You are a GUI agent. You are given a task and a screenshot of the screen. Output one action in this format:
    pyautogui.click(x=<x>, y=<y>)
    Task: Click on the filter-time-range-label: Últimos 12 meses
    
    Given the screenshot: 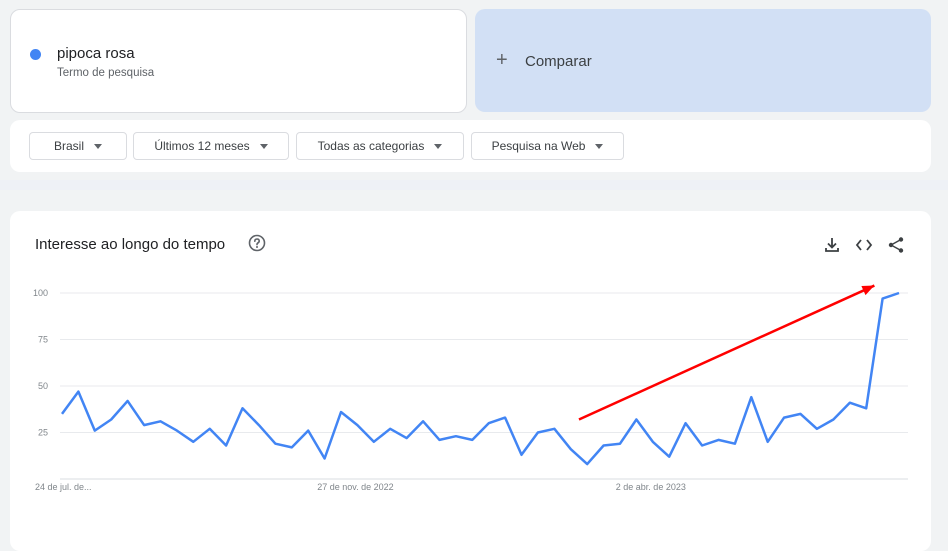 What is the action you would take?
    pyautogui.click(x=202, y=146)
    